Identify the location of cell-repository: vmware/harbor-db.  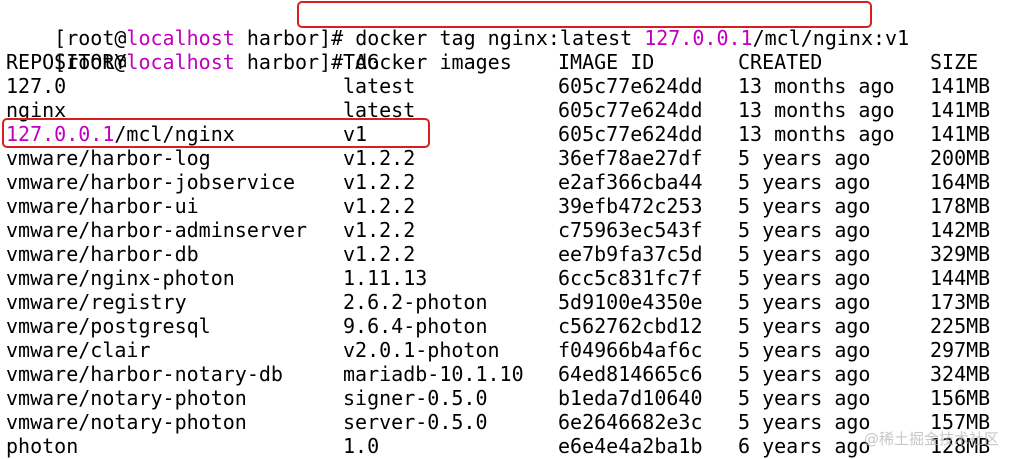
(102, 254).